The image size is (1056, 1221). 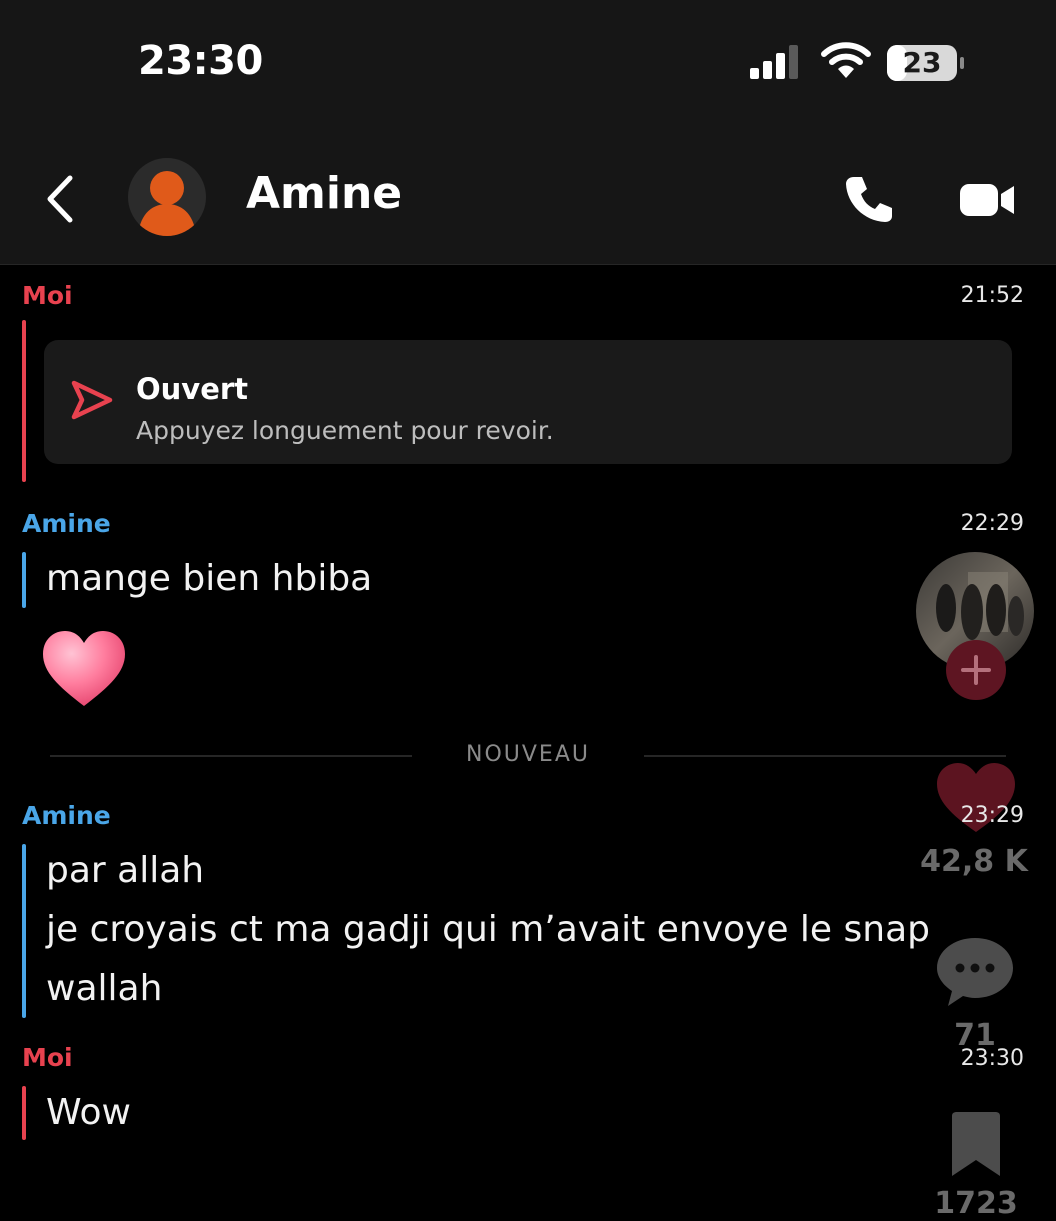 I want to click on plus-icon, so click(x=976, y=670).